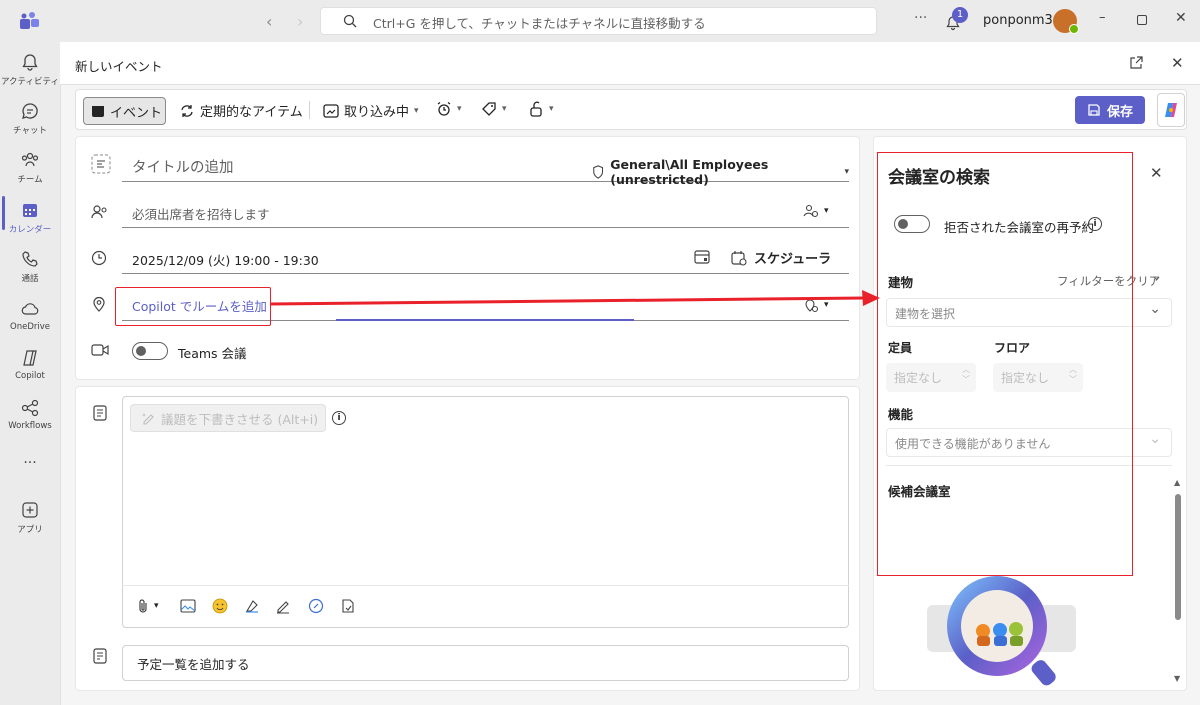 The height and width of the screenshot is (705, 1200). I want to click on agenda-input: 予定一覧を追加する, so click(485, 663).